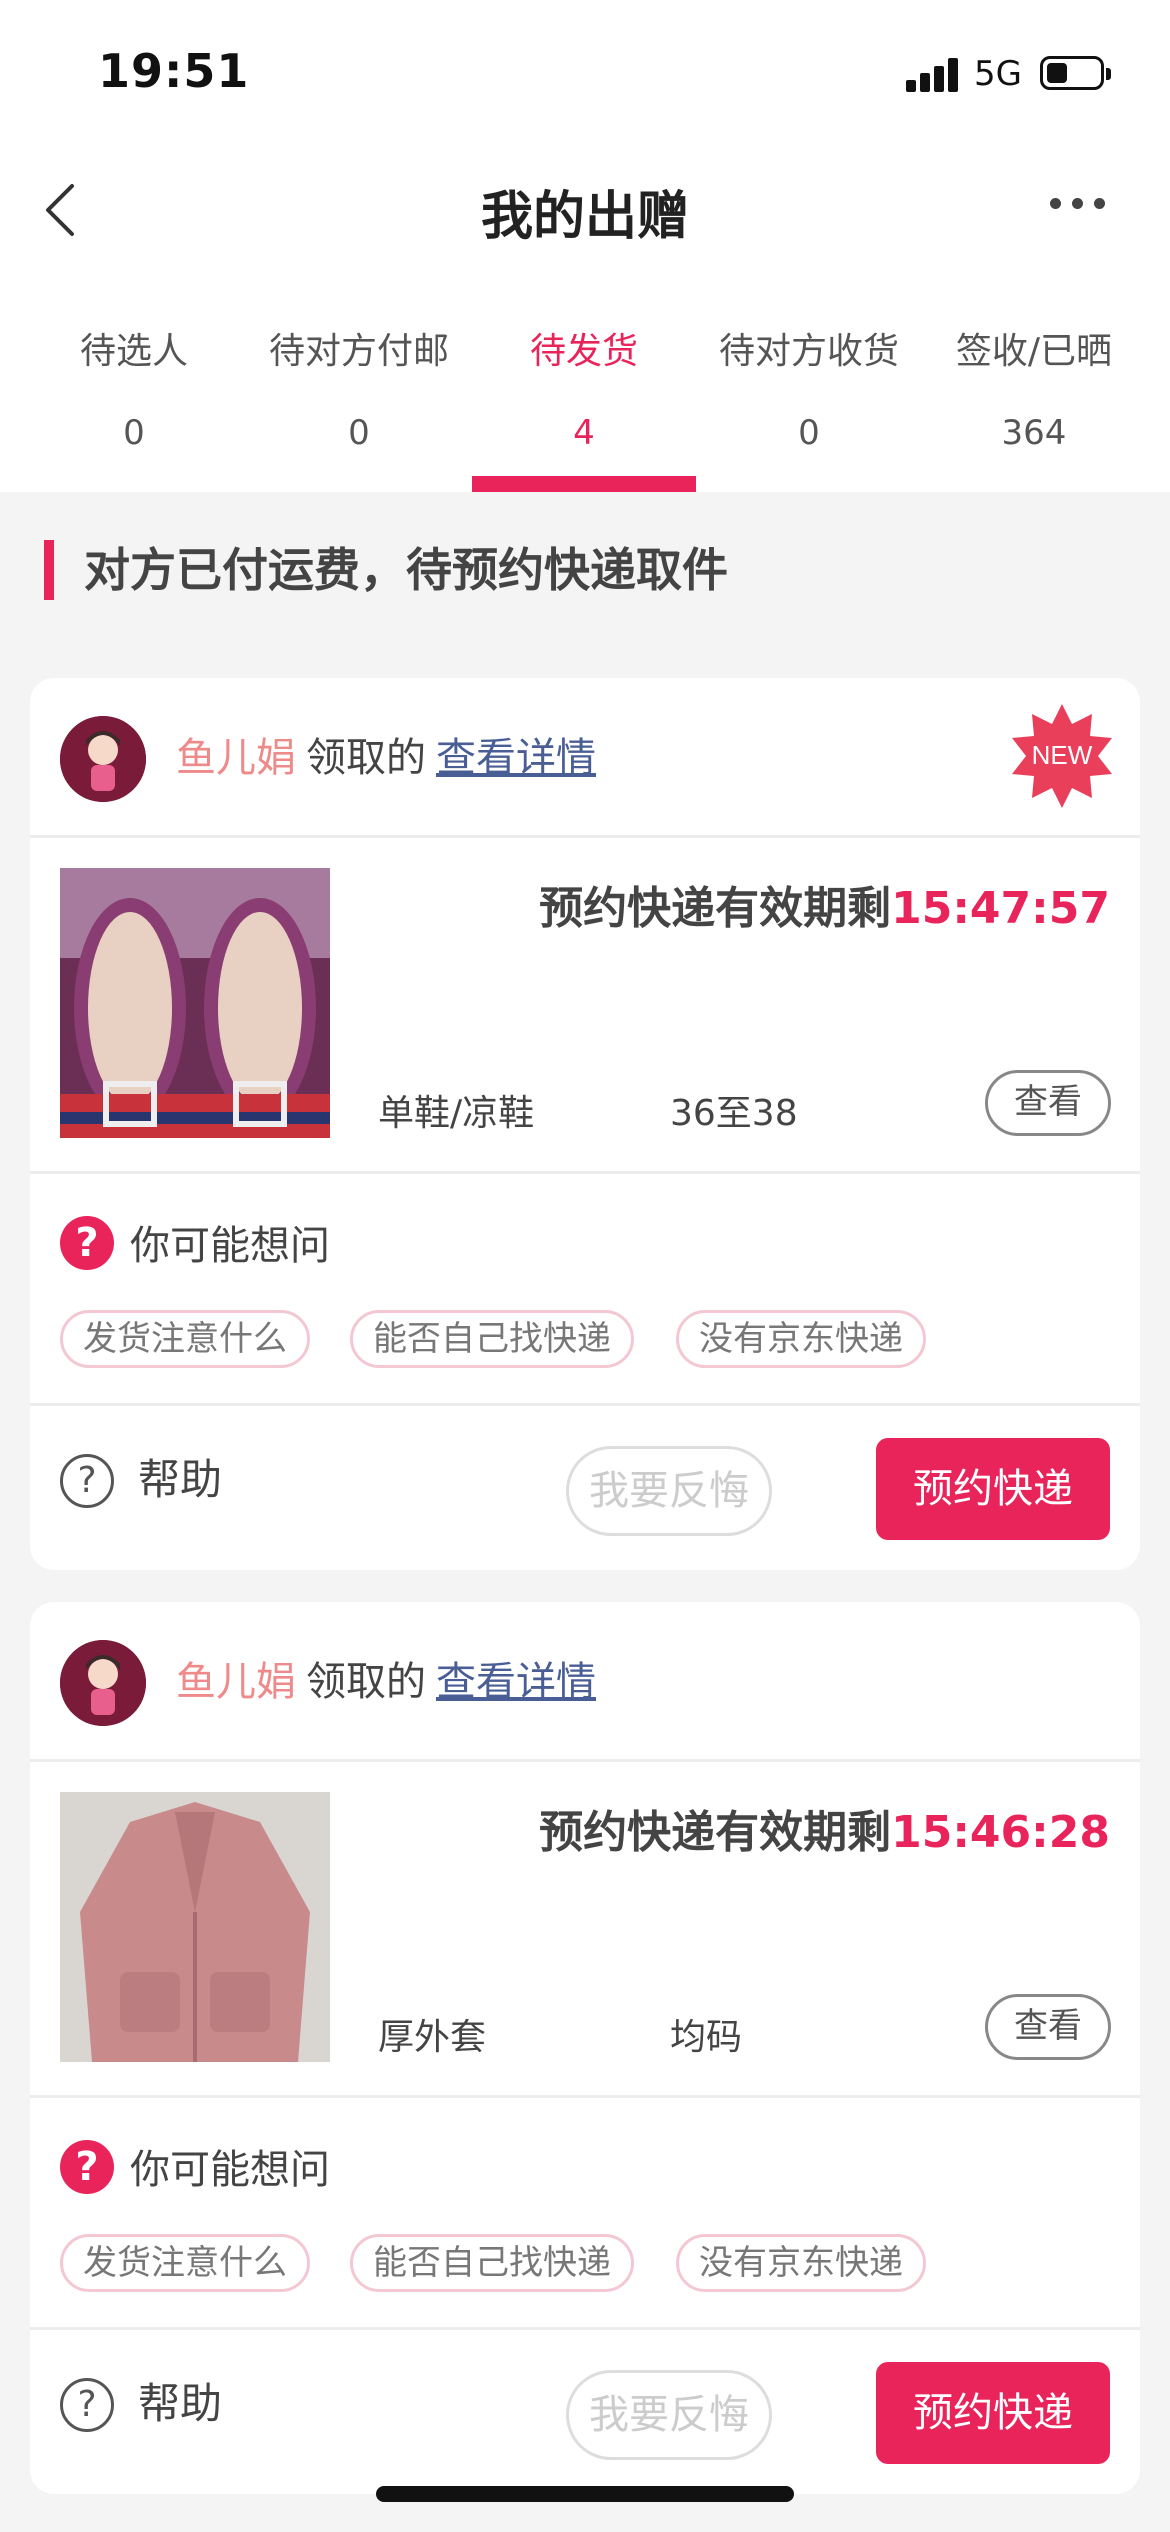  What do you see at coordinates (583, 351) in the screenshot?
I see `tab-label: 待发货` at bounding box center [583, 351].